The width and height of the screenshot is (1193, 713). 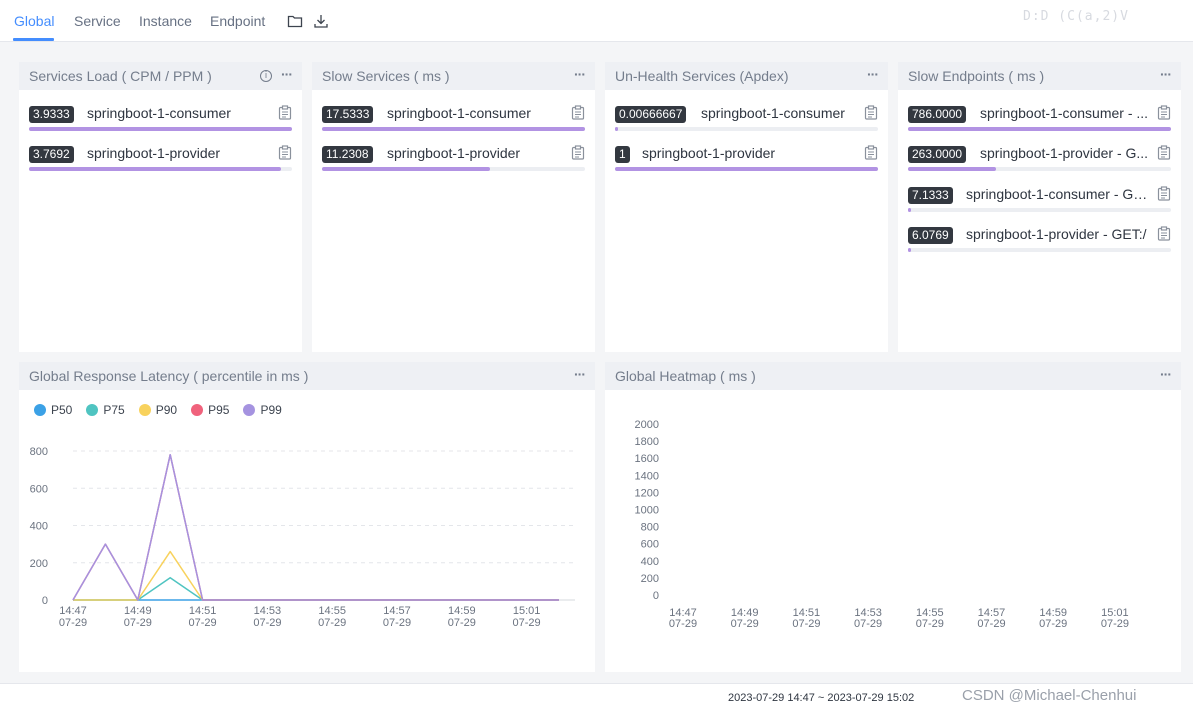 What do you see at coordinates (97, 21) in the screenshot?
I see `tab-service: Service` at bounding box center [97, 21].